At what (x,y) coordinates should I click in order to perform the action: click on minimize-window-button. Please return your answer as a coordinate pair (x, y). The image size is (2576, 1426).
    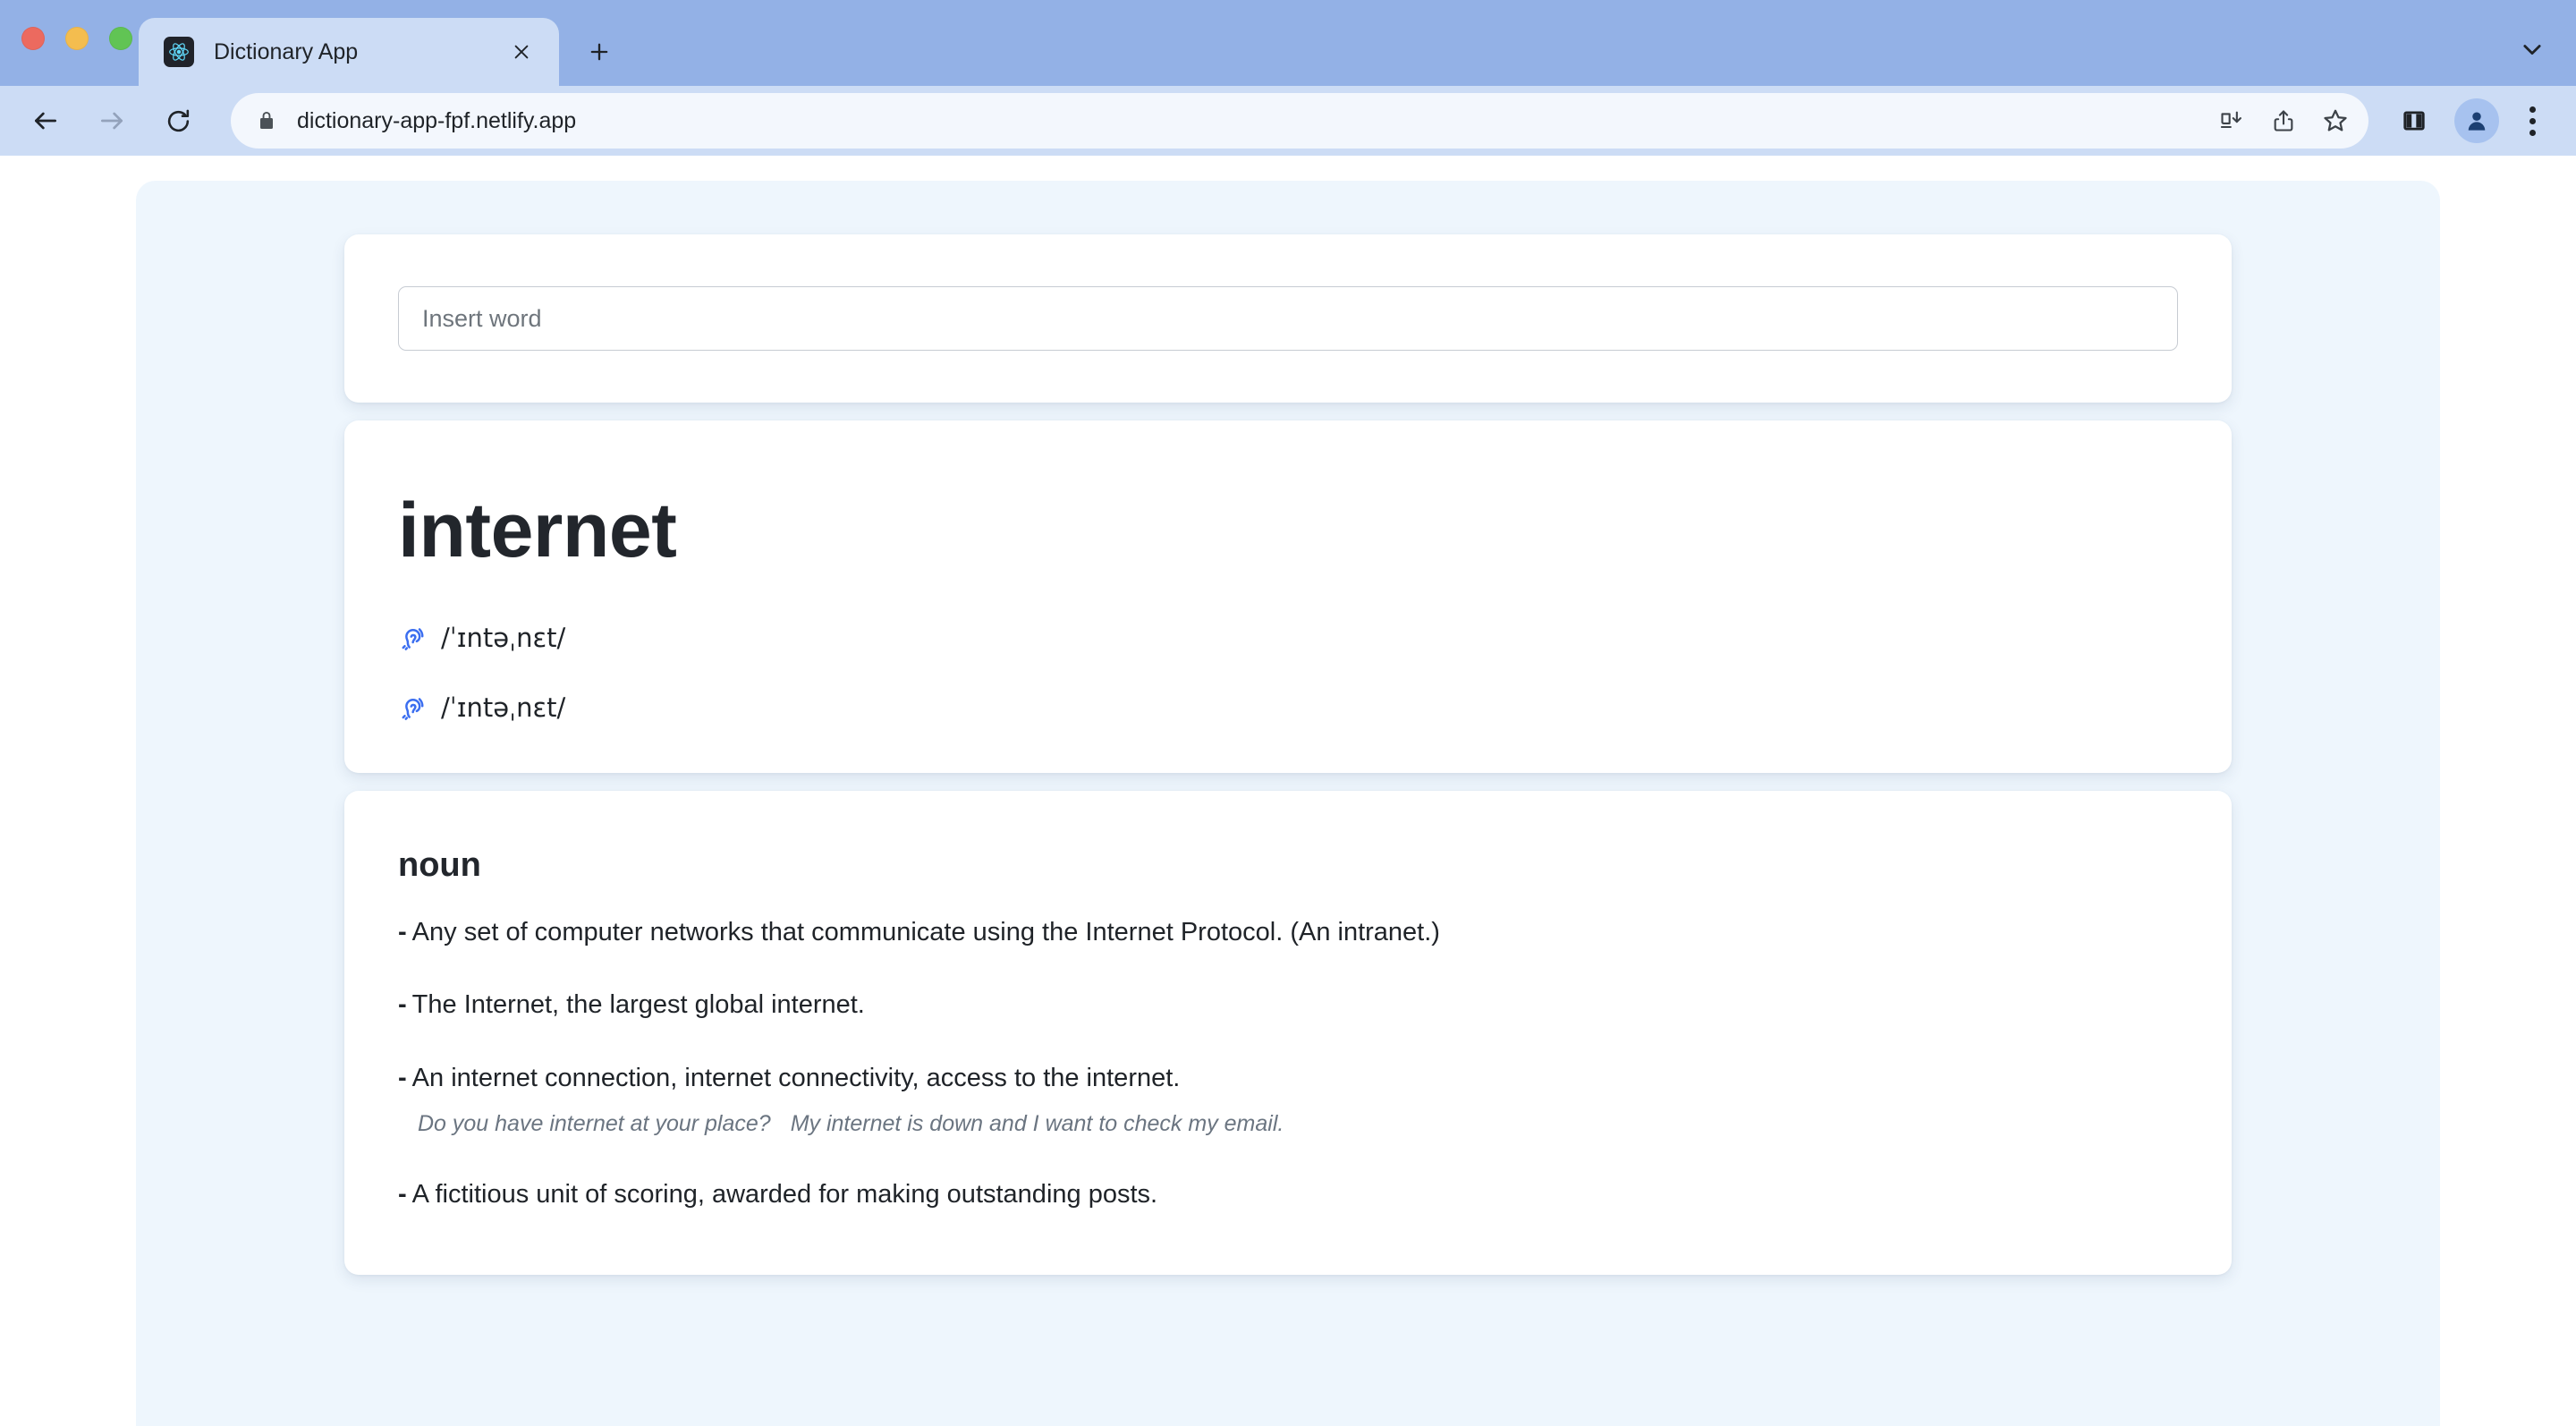
    Looking at the image, I should click on (77, 39).